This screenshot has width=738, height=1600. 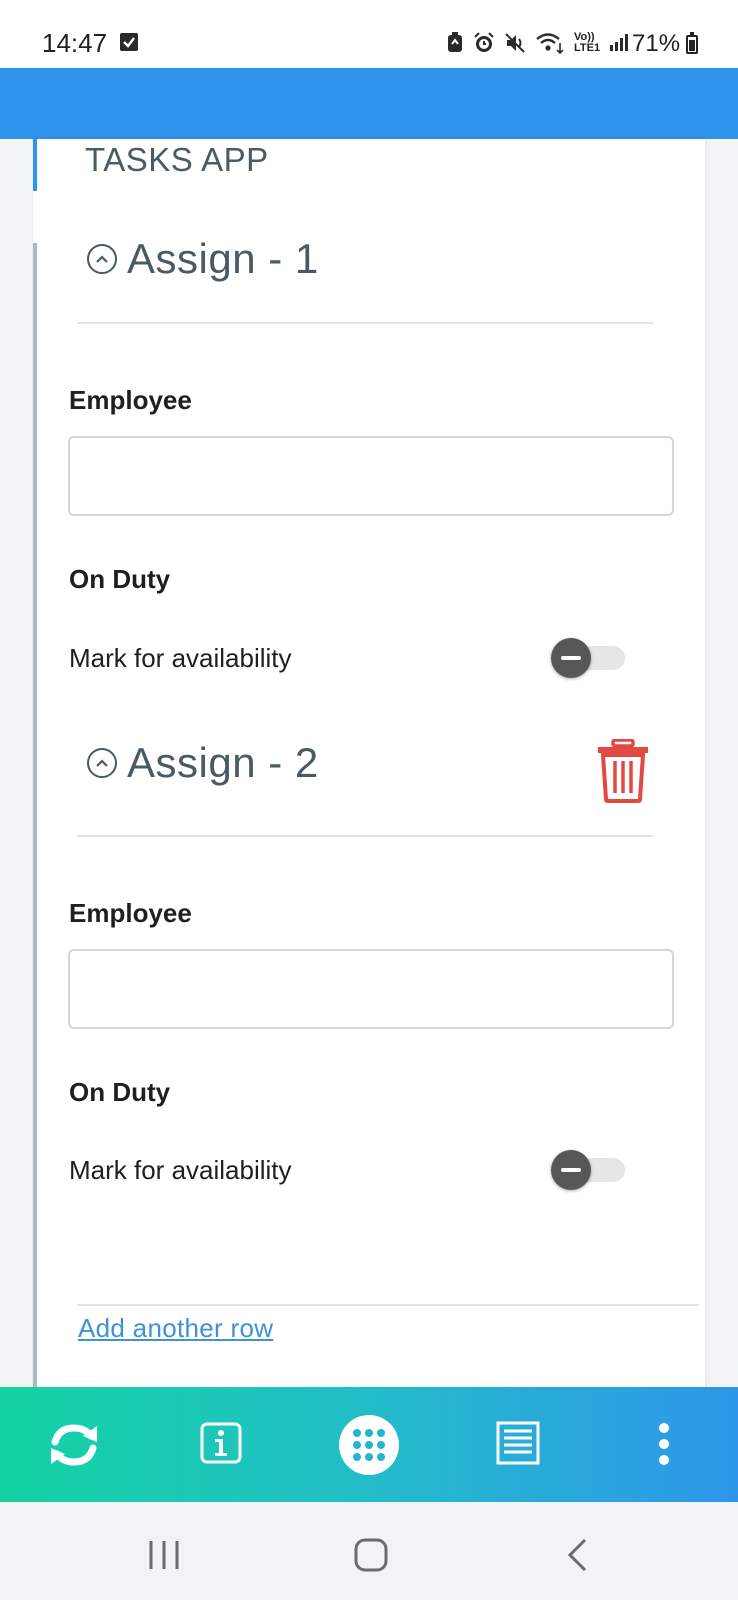 What do you see at coordinates (619, 42) in the screenshot?
I see `signal-icon` at bounding box center [619, 42].